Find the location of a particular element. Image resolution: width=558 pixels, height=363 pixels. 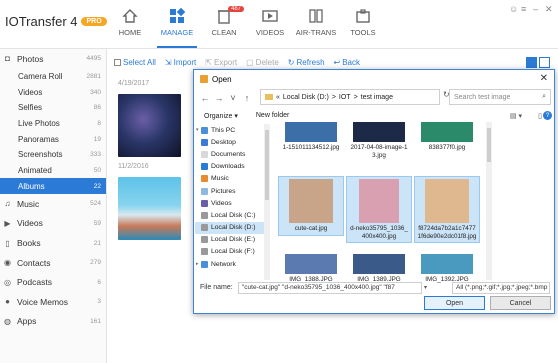

sidebar-item-label: Camera Roll is located at coordinates (40, 76).